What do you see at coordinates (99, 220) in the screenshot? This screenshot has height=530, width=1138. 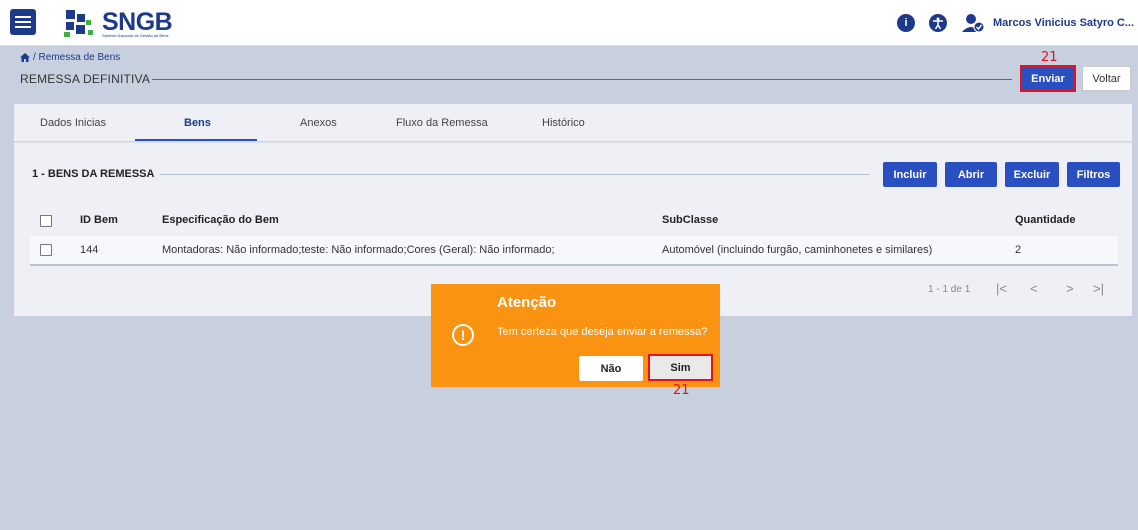 I see `column-header-id: ID Bem` at bounding box center [99, 220].